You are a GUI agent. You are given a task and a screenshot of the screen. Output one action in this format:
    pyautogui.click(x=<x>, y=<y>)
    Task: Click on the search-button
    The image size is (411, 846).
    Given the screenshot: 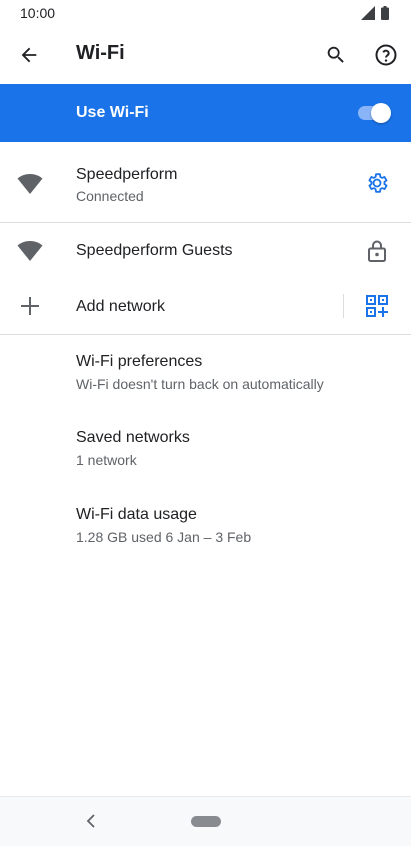 What is the action you would take?
    pyautogui.click(x=336, y=55)
    